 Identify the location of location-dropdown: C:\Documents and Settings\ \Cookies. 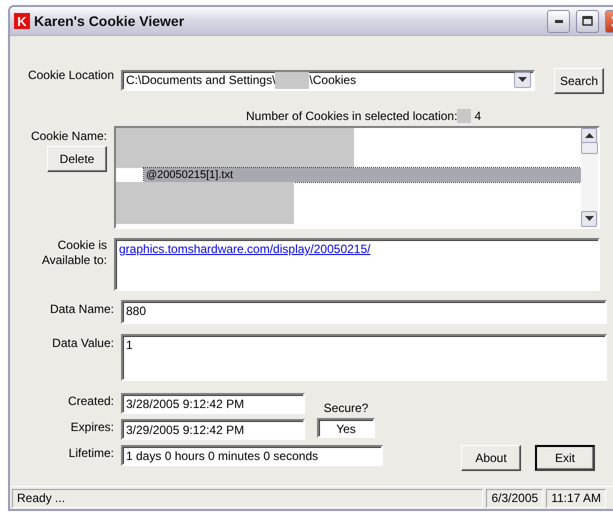
(328, 80).